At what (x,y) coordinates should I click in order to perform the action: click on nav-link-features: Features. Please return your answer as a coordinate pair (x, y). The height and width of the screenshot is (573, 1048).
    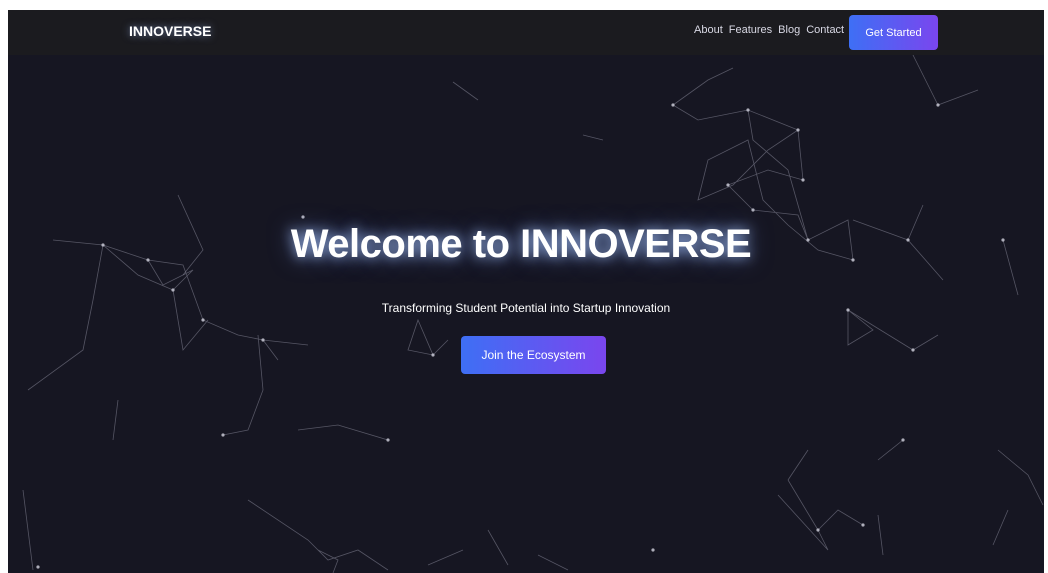
    Looking at the image, I should click on (750, 30).